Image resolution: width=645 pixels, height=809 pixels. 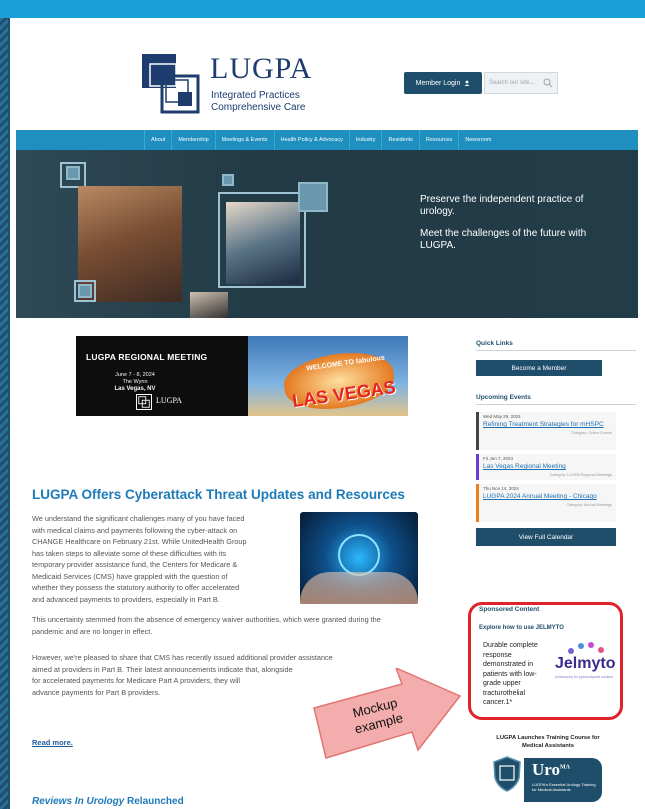 I want to click on event-category: Category: Annual Meetings, so click(x=589, y=505).